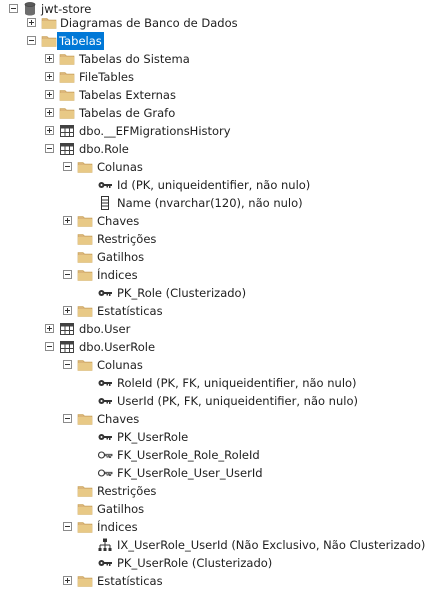 The width and height of the screenshot is (445, 590). What do you see at coordinates (105, 329) in the screenshot?
I see `tree-node-label: dbo.User` at bounding box center [105, 329].